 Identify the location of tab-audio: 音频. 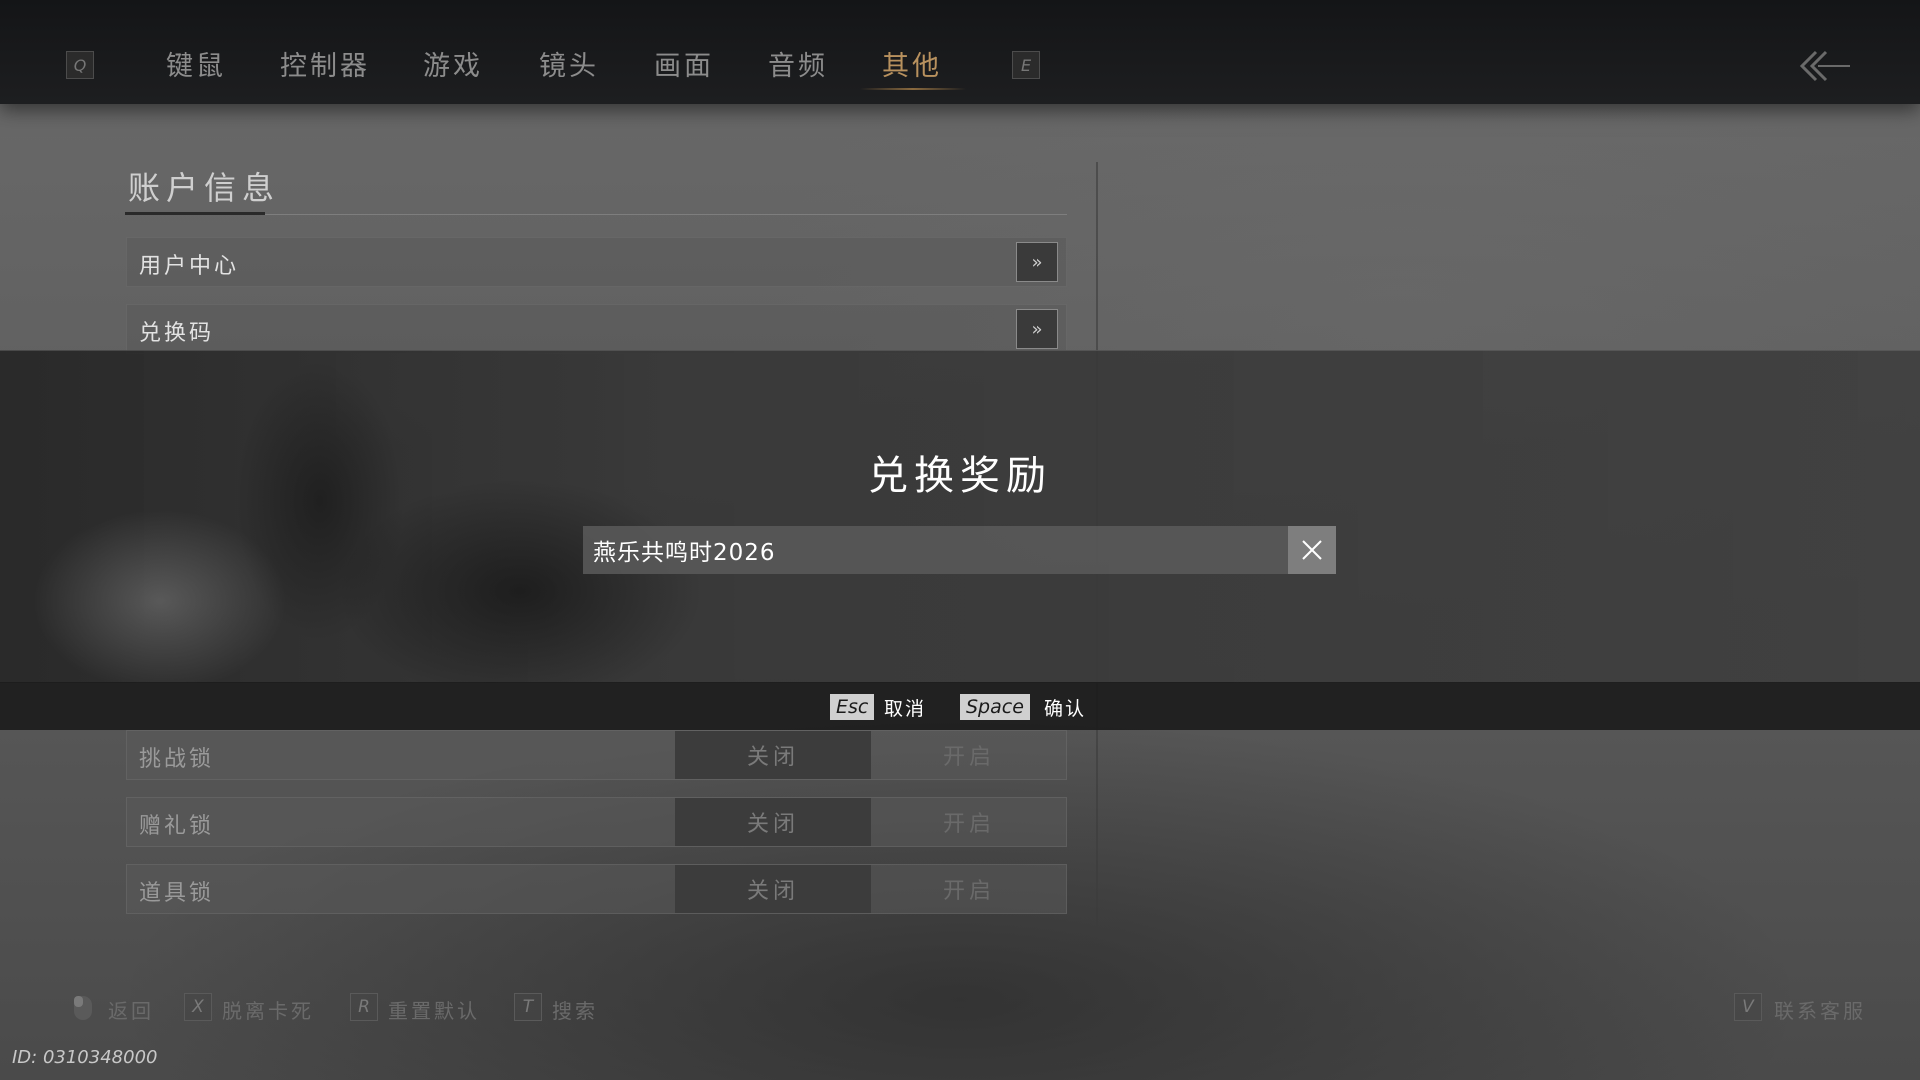
(798, 65).